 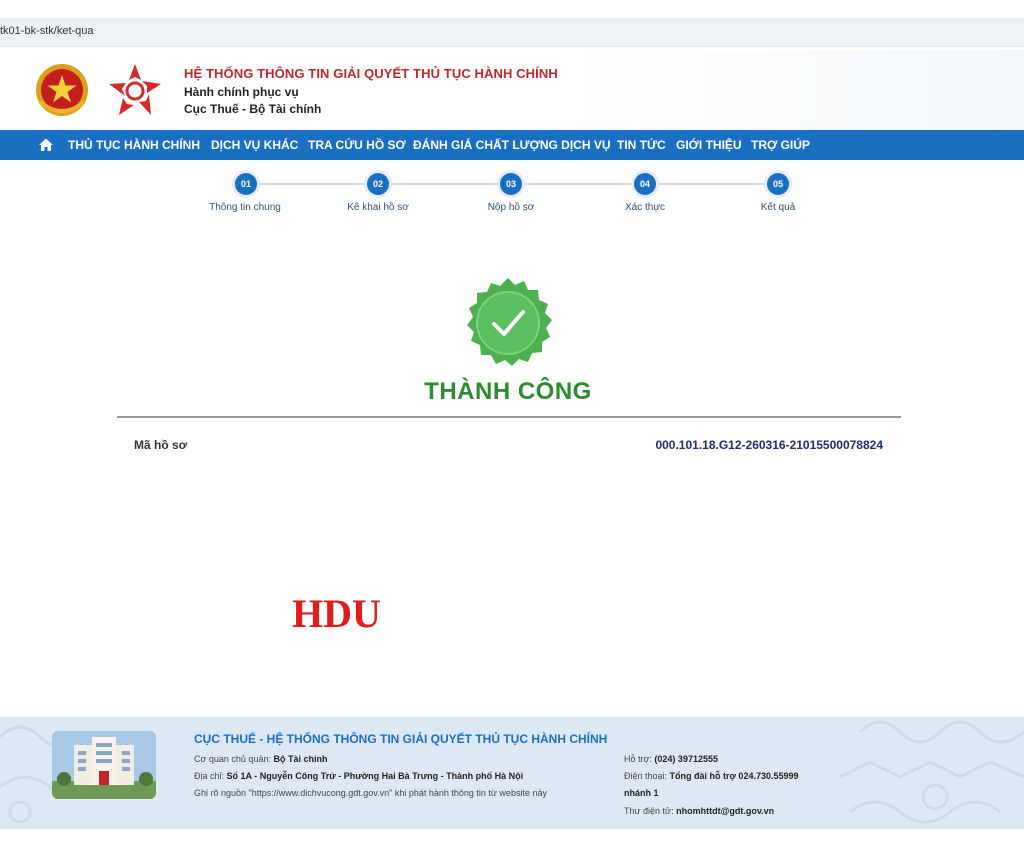 I want to click on nav-item-tra-cuu-ho-so: TRA CỨU HỒ SƠ, so click(x=357, y=145).